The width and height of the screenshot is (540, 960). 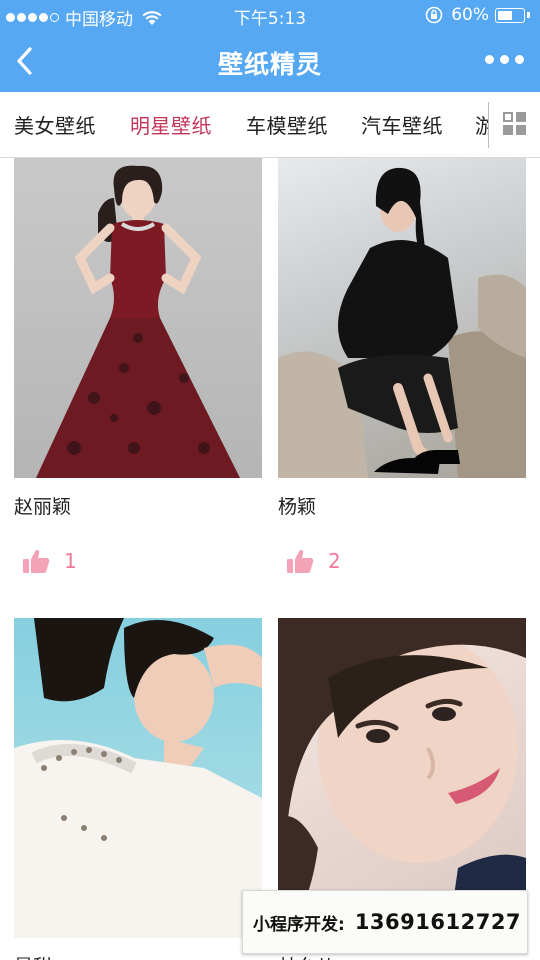 I want to click on like-button: 2, so click(x=313, y=561).